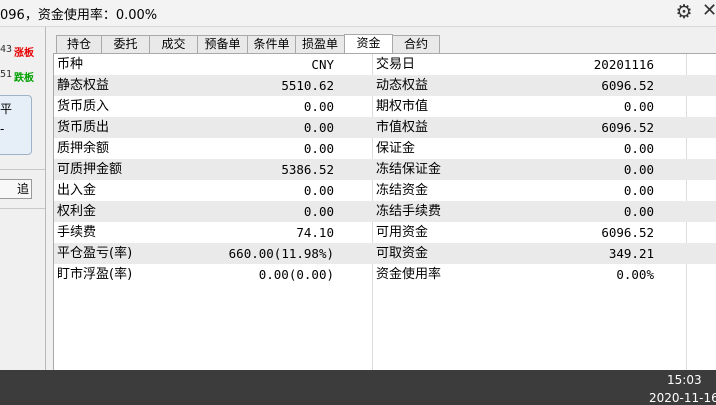  I want to click on field-value: 0.00%, so click(635, 274).